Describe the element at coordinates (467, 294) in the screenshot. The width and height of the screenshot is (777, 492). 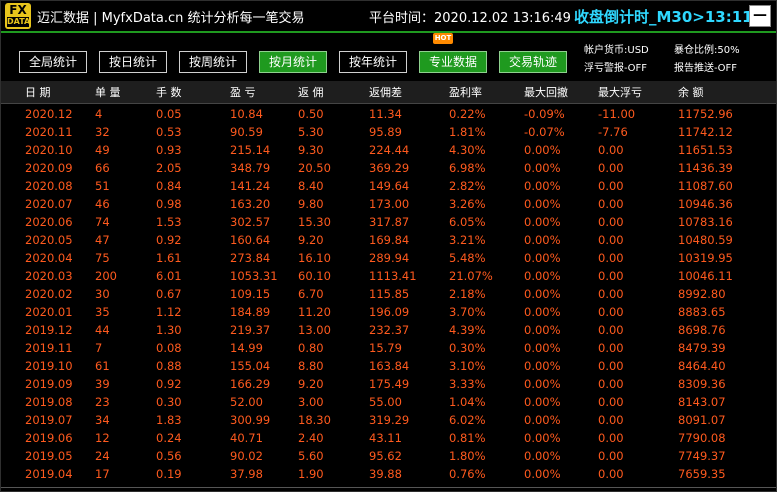
I see `cell-profit-rate: 2.18%` at that location.